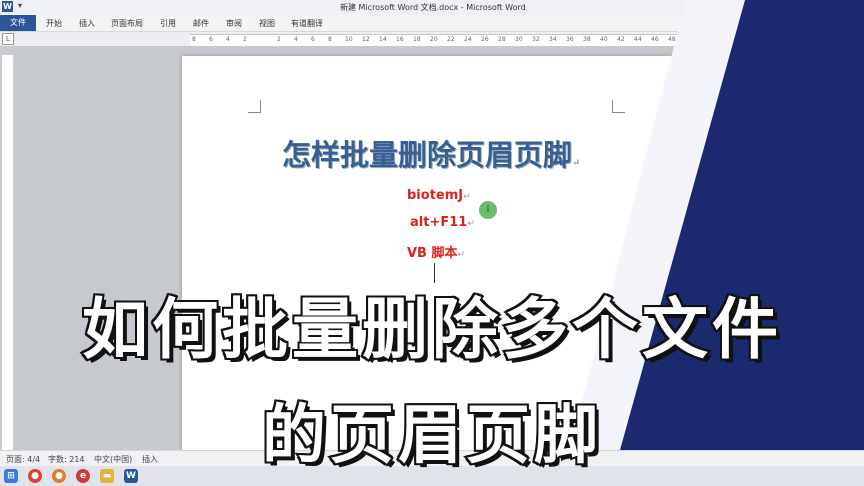 This screenshot has width=864, height=486. I want to click on document-heading-text: 怎样批量删除页眉页脚, so click(427, 155).